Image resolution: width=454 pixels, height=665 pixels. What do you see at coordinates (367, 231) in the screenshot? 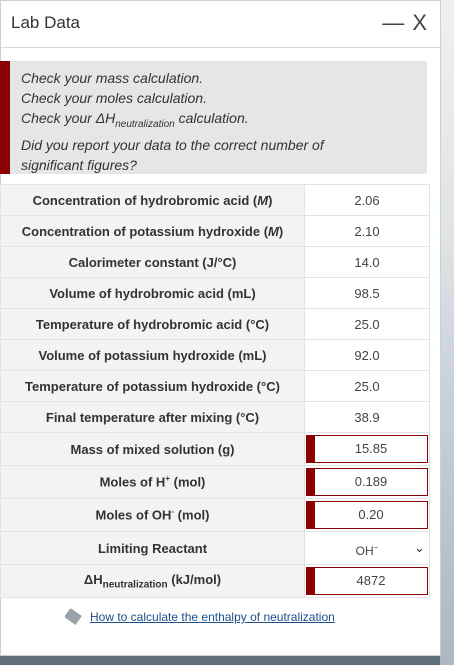
I see `row-value: 2.10` at bounding box center [367, 231].